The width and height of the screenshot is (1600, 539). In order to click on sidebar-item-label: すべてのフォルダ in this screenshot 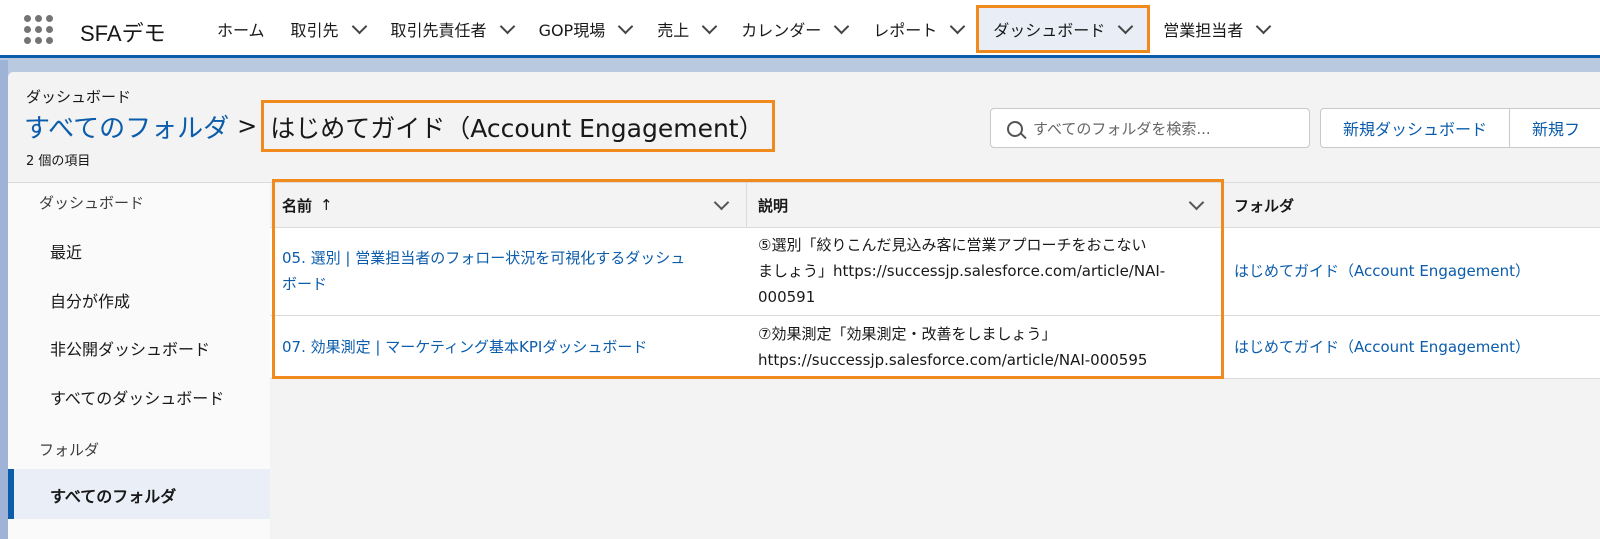, I will do `click(113, 496)`.